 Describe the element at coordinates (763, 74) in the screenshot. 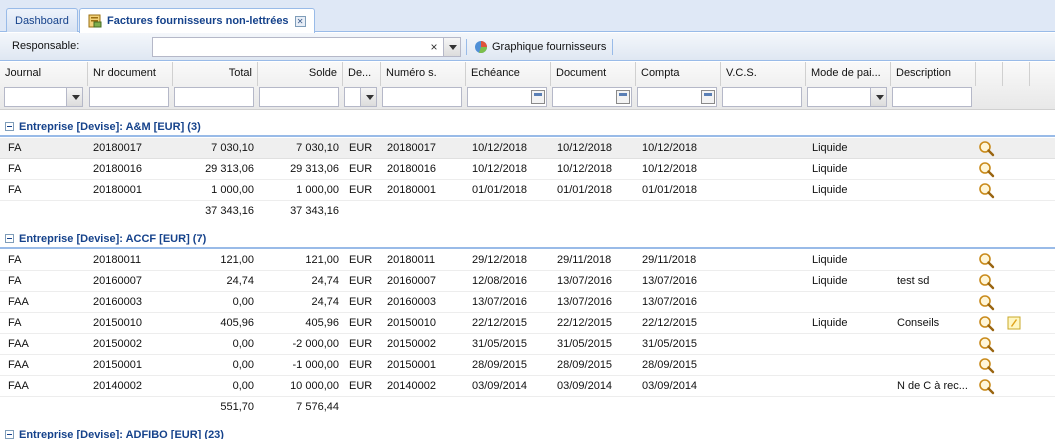

I see `column-header-vcs: V.C.S.` at that location.